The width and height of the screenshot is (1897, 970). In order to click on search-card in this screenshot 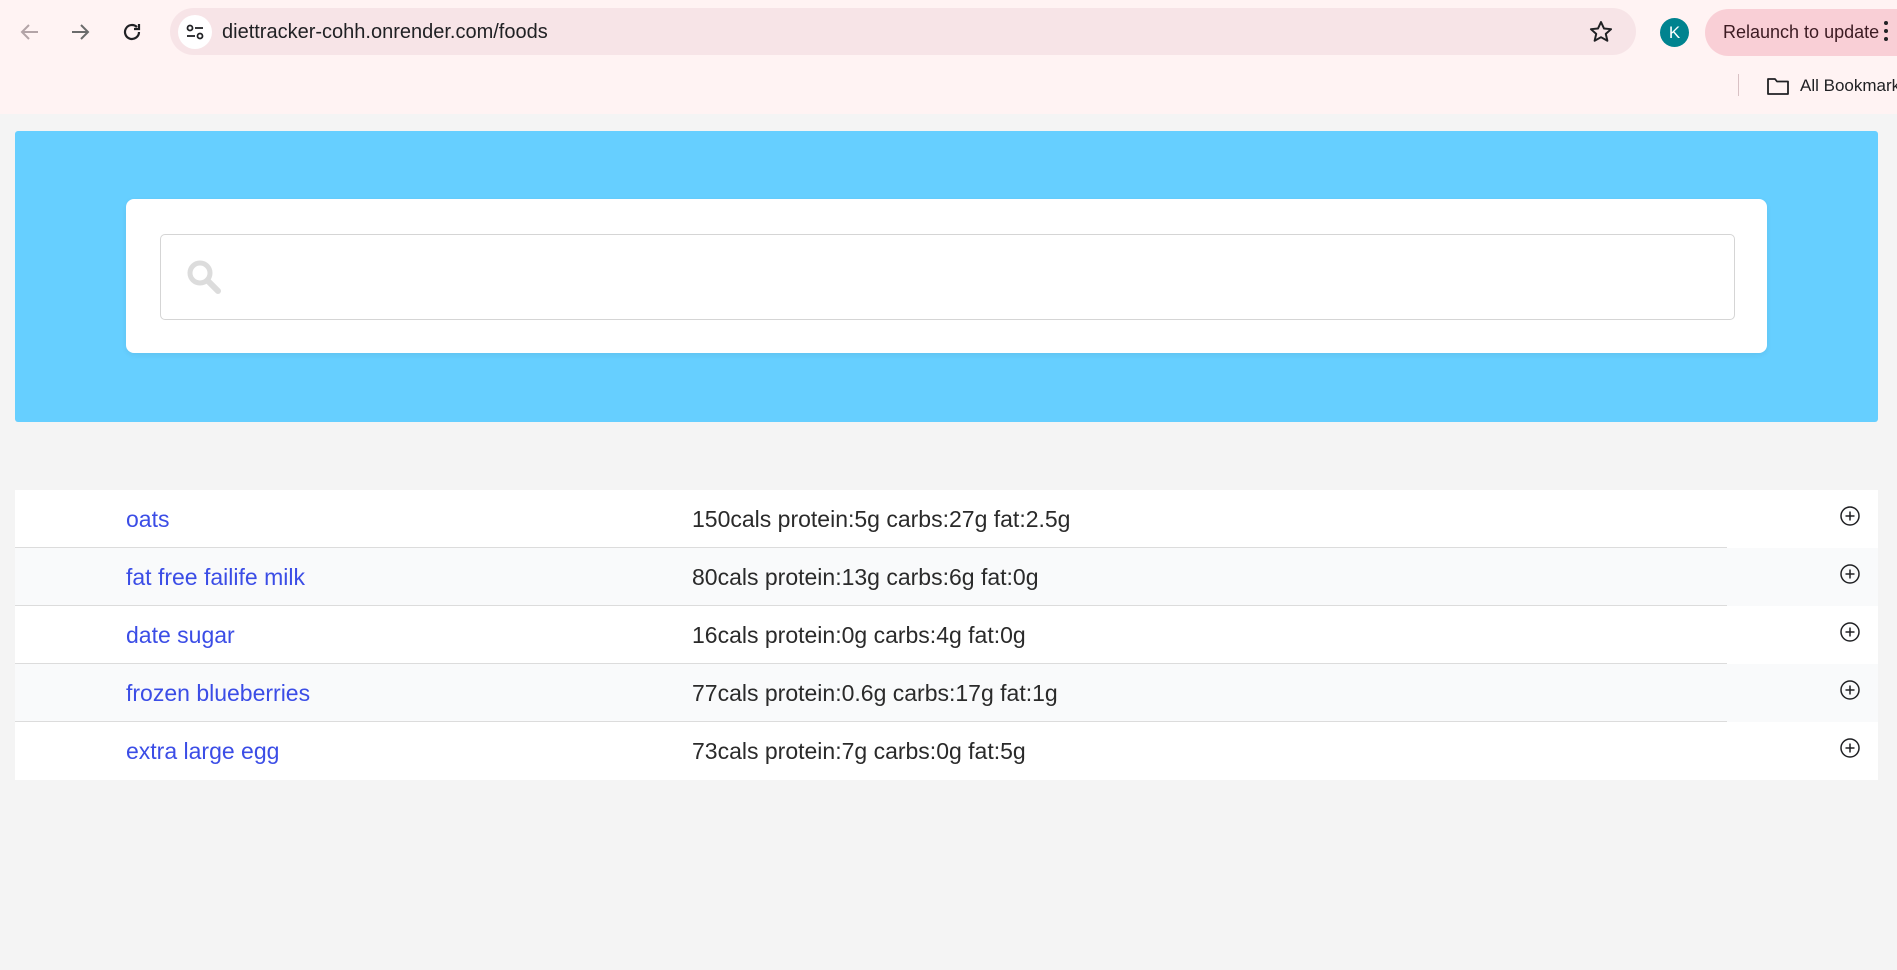, I will do `click(946, 276)`.